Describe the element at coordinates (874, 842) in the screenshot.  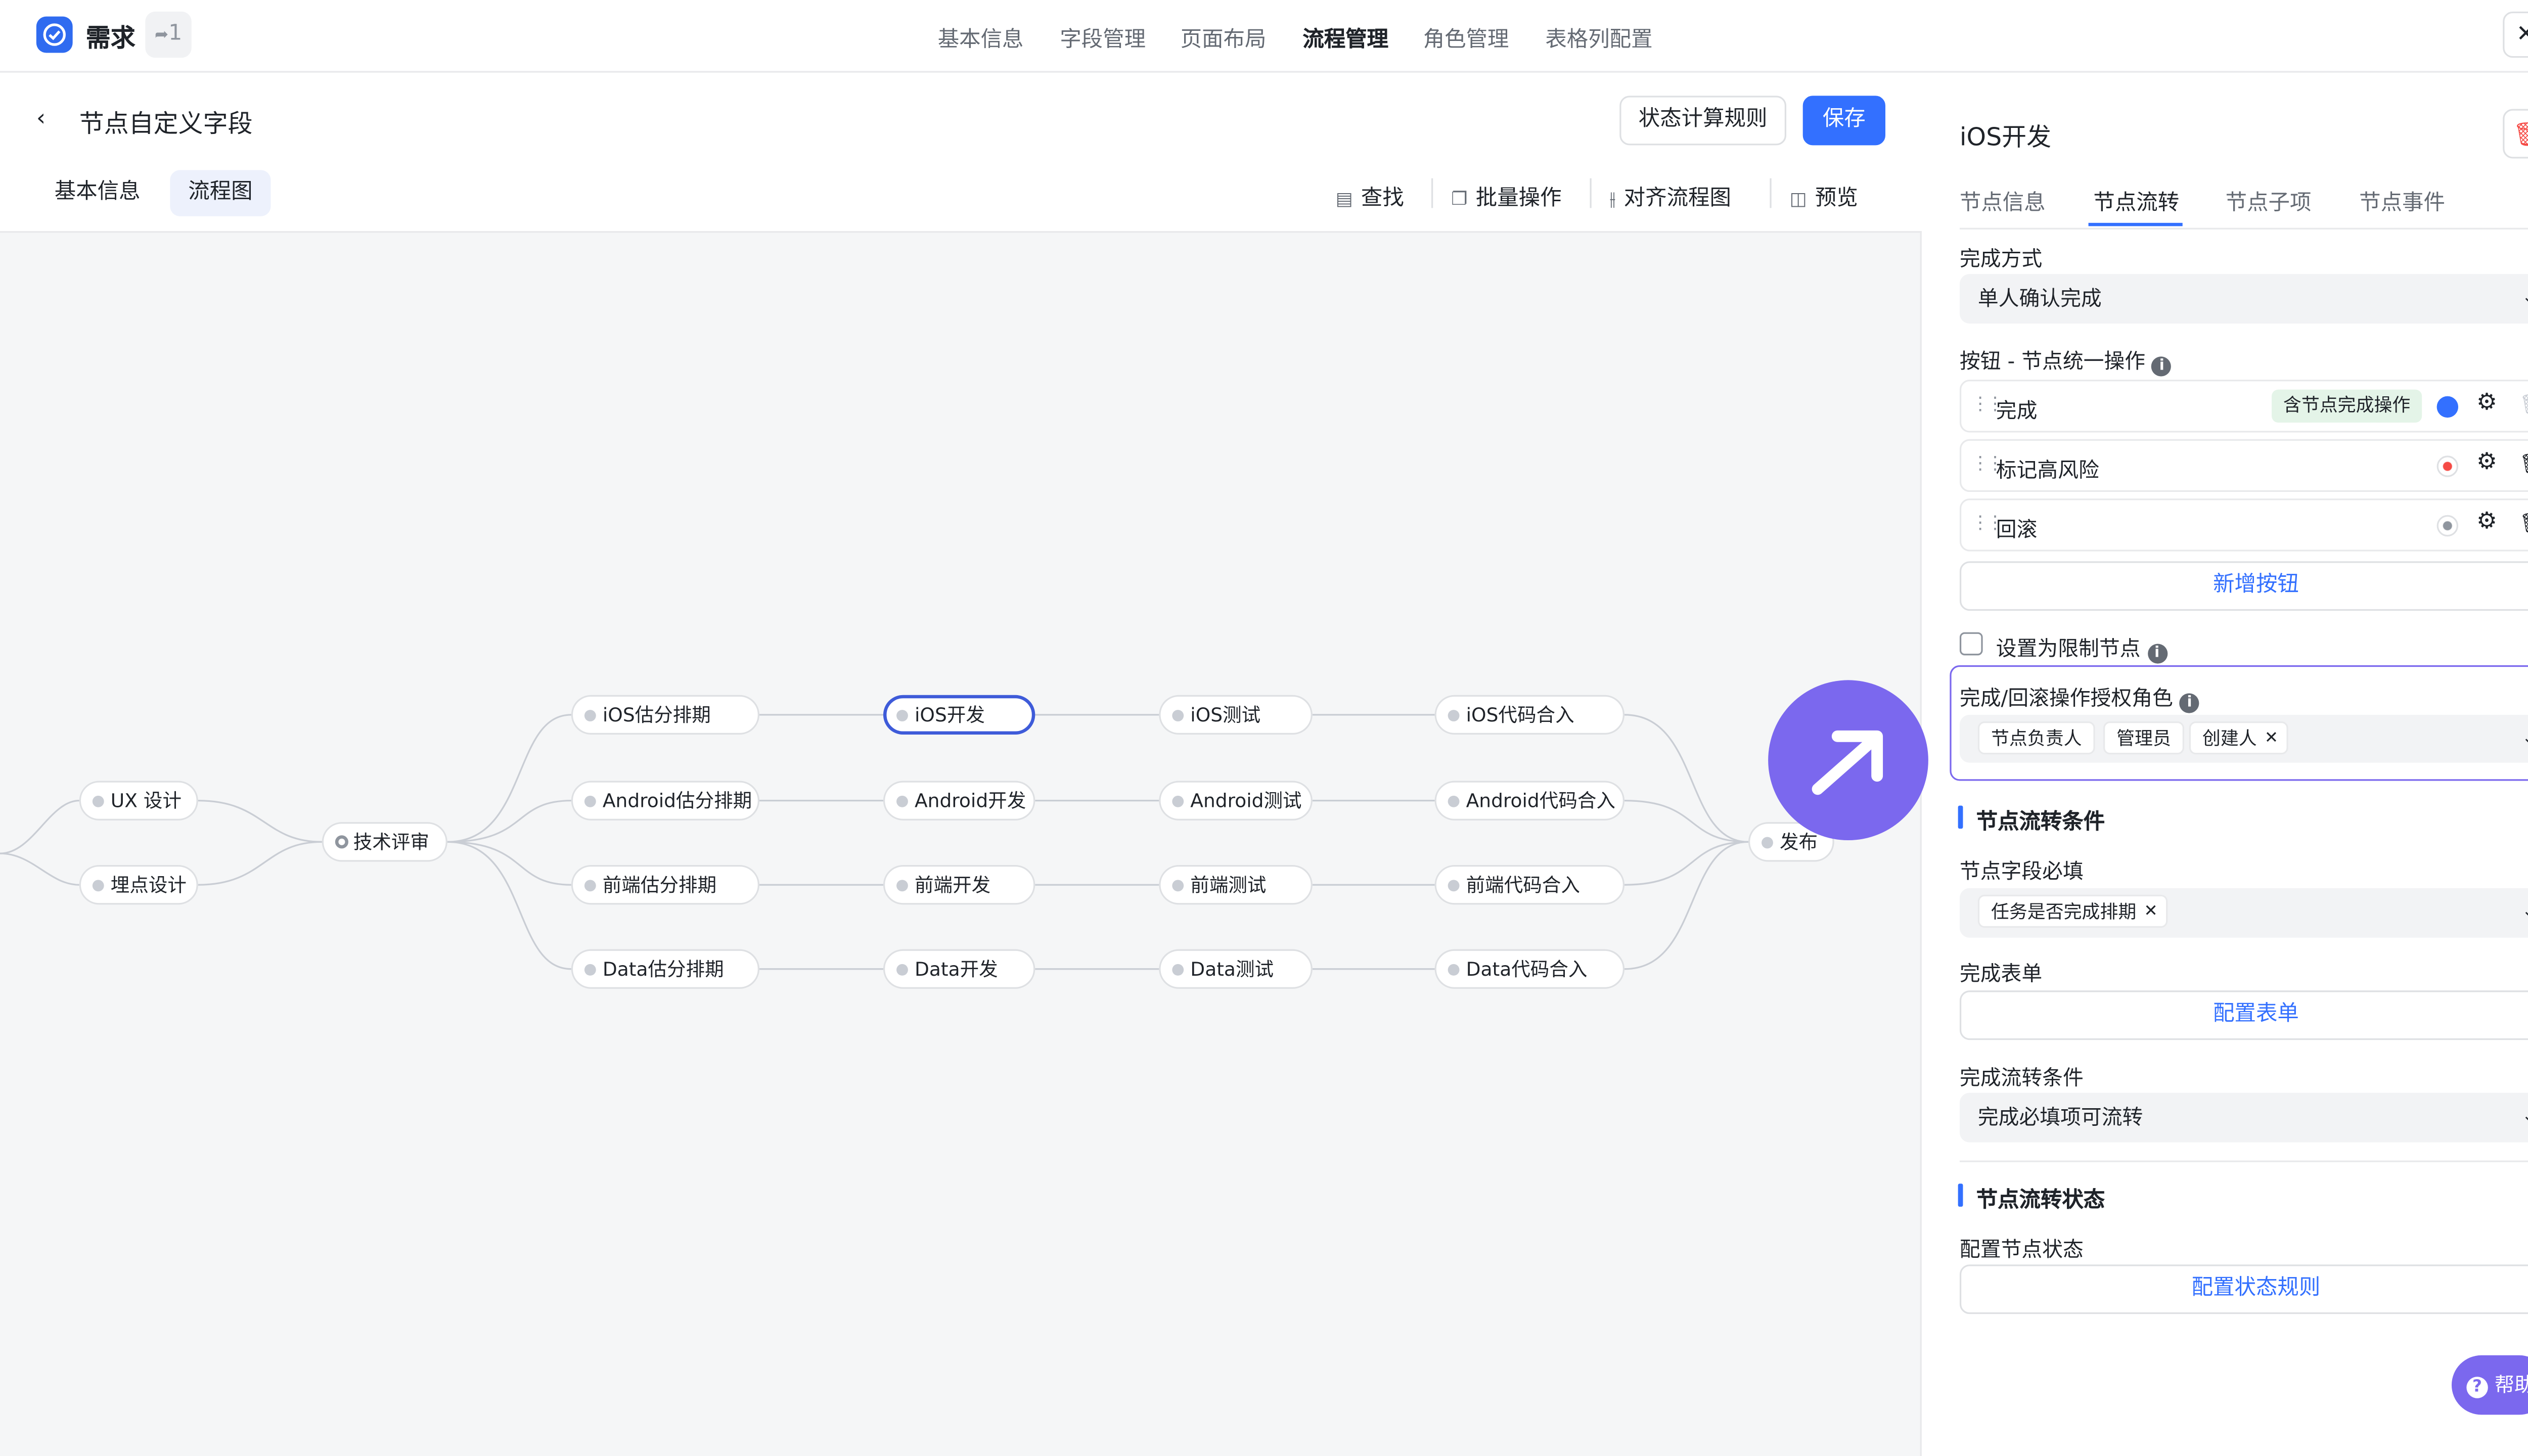
I see `flow-edges` at that location.